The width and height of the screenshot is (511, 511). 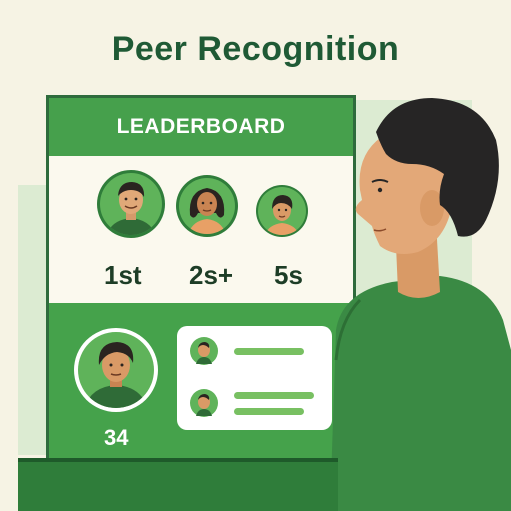 I want to click on desk-edge, so click(x=178, y=460).